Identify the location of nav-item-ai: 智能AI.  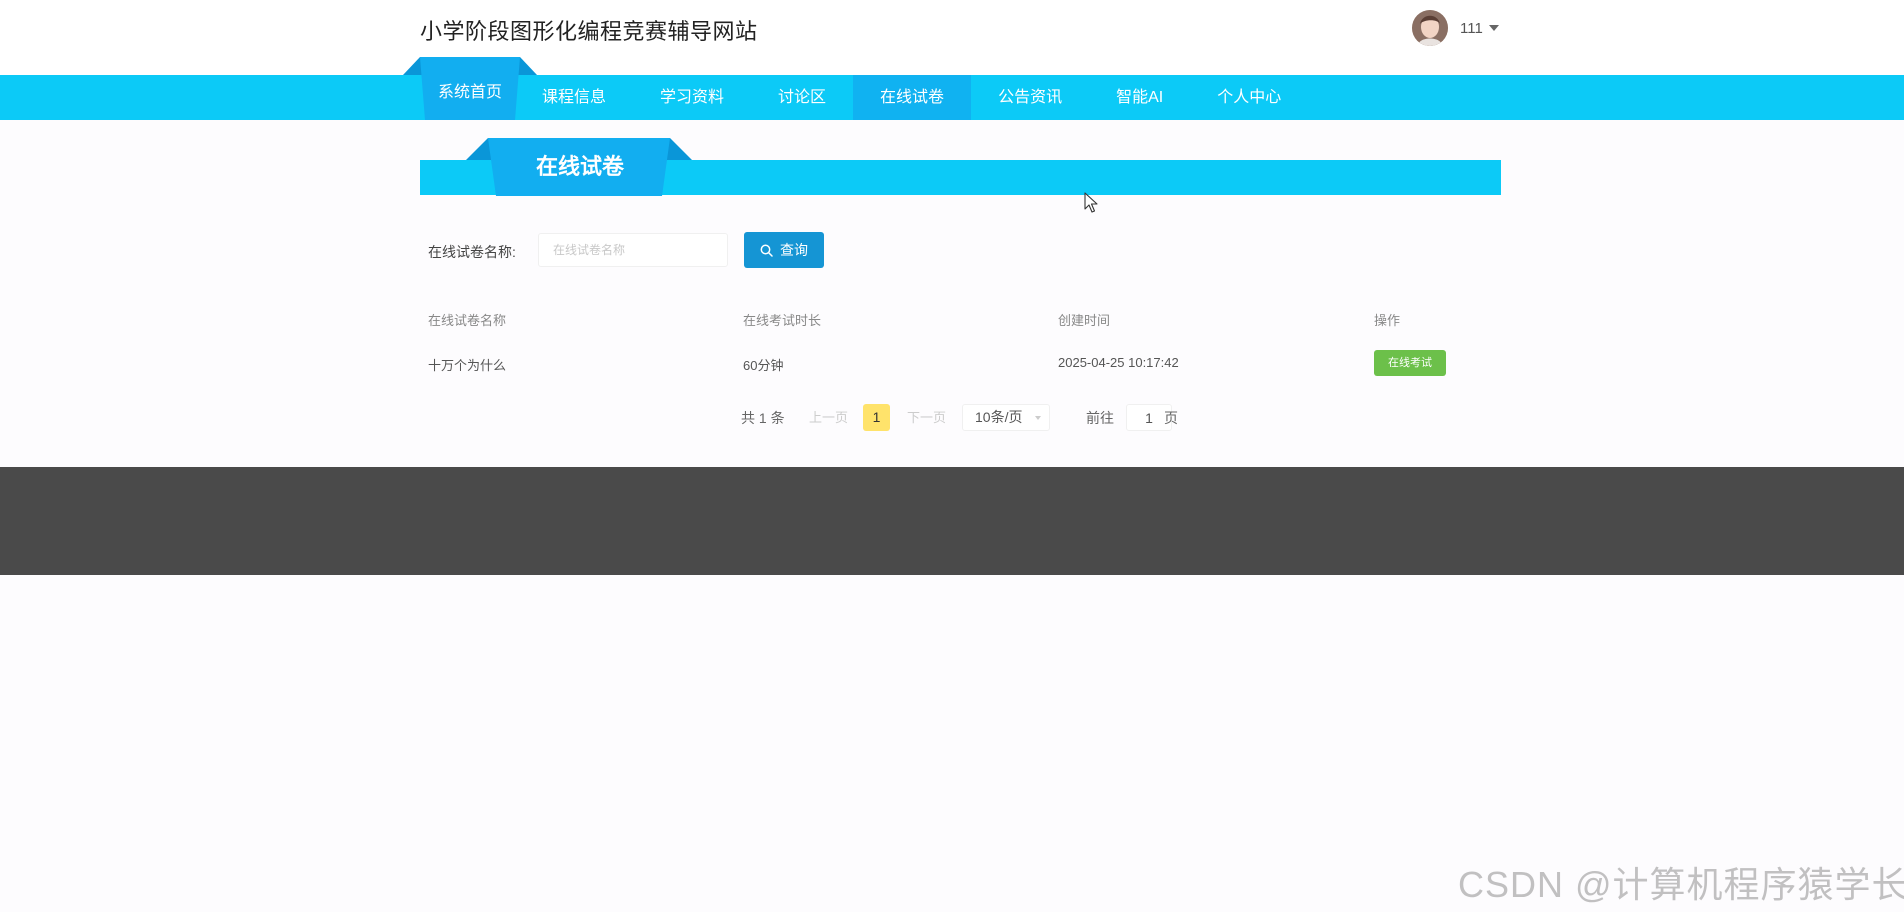
(1139, 97).